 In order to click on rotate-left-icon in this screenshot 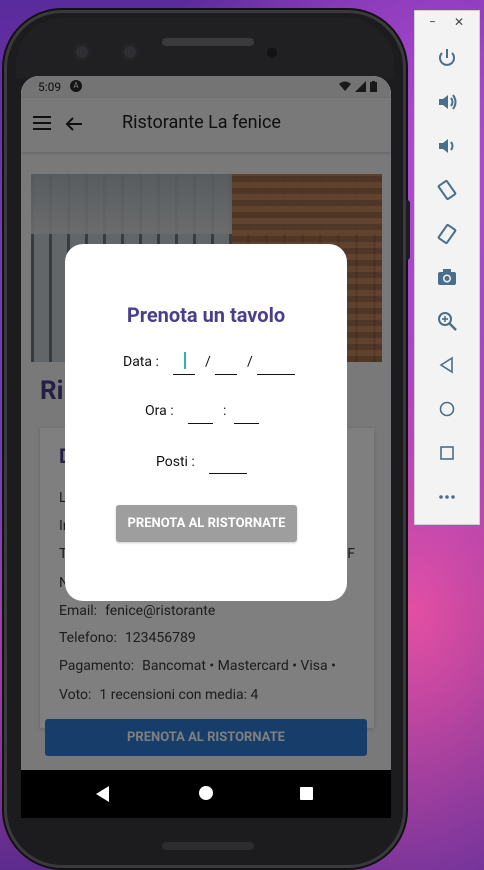, I will do `click(447, 190)`.